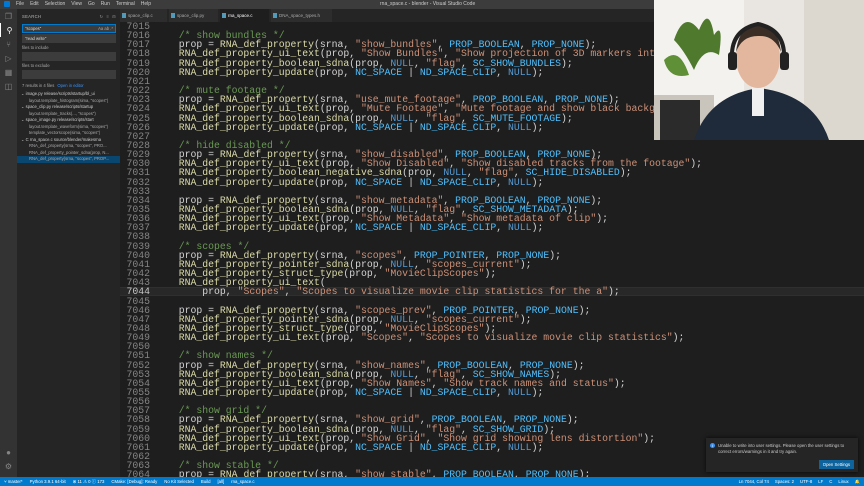 The image size is (864, 486). I want to click on search-icon: ⚲, so click(9, 30).